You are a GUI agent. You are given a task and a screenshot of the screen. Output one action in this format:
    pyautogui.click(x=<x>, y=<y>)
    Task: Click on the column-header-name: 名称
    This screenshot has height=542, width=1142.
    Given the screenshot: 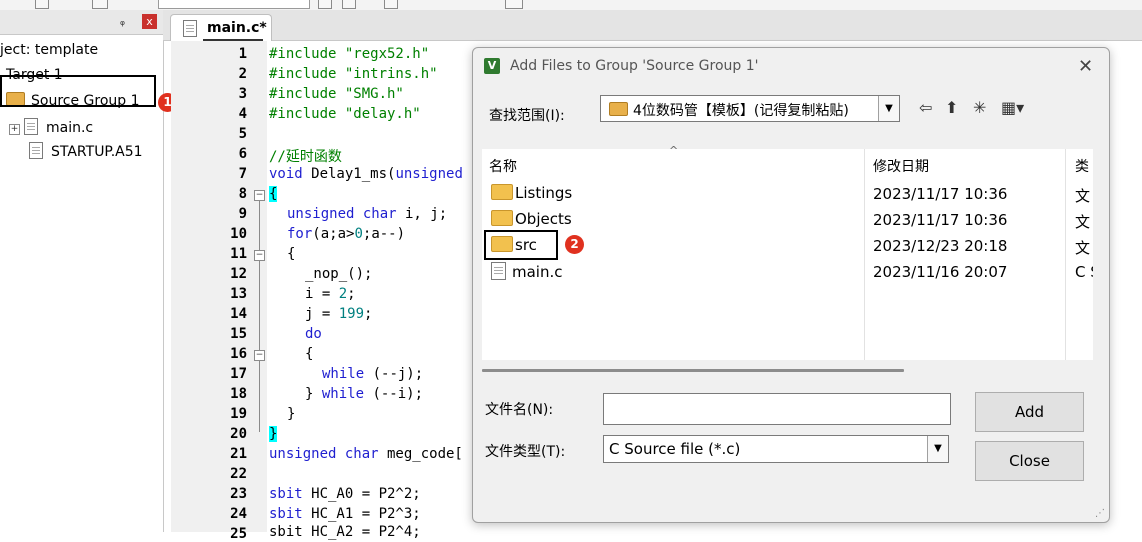 What is the action you would take?
    pyautogui.click(x=503, y=166)
    